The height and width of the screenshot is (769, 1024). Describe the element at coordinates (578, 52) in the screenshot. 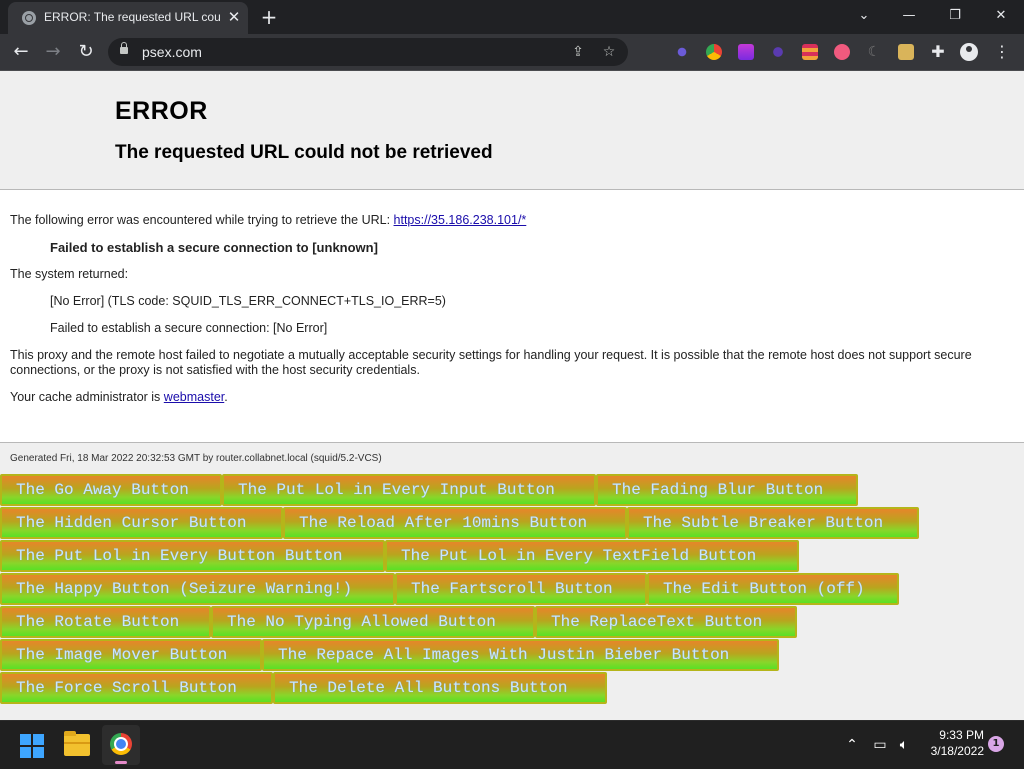

I see `share-icon: ⇪` at that location.